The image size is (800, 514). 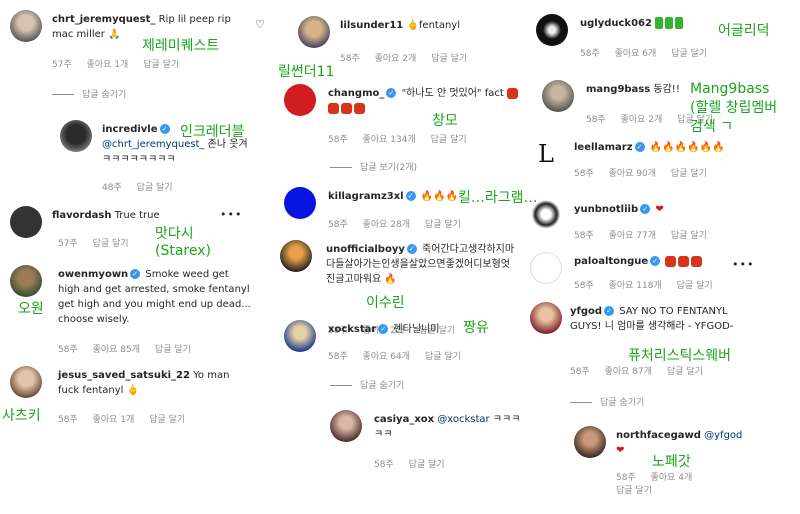 I want to click on username: lilsunder11, so click(x=371, y=25).